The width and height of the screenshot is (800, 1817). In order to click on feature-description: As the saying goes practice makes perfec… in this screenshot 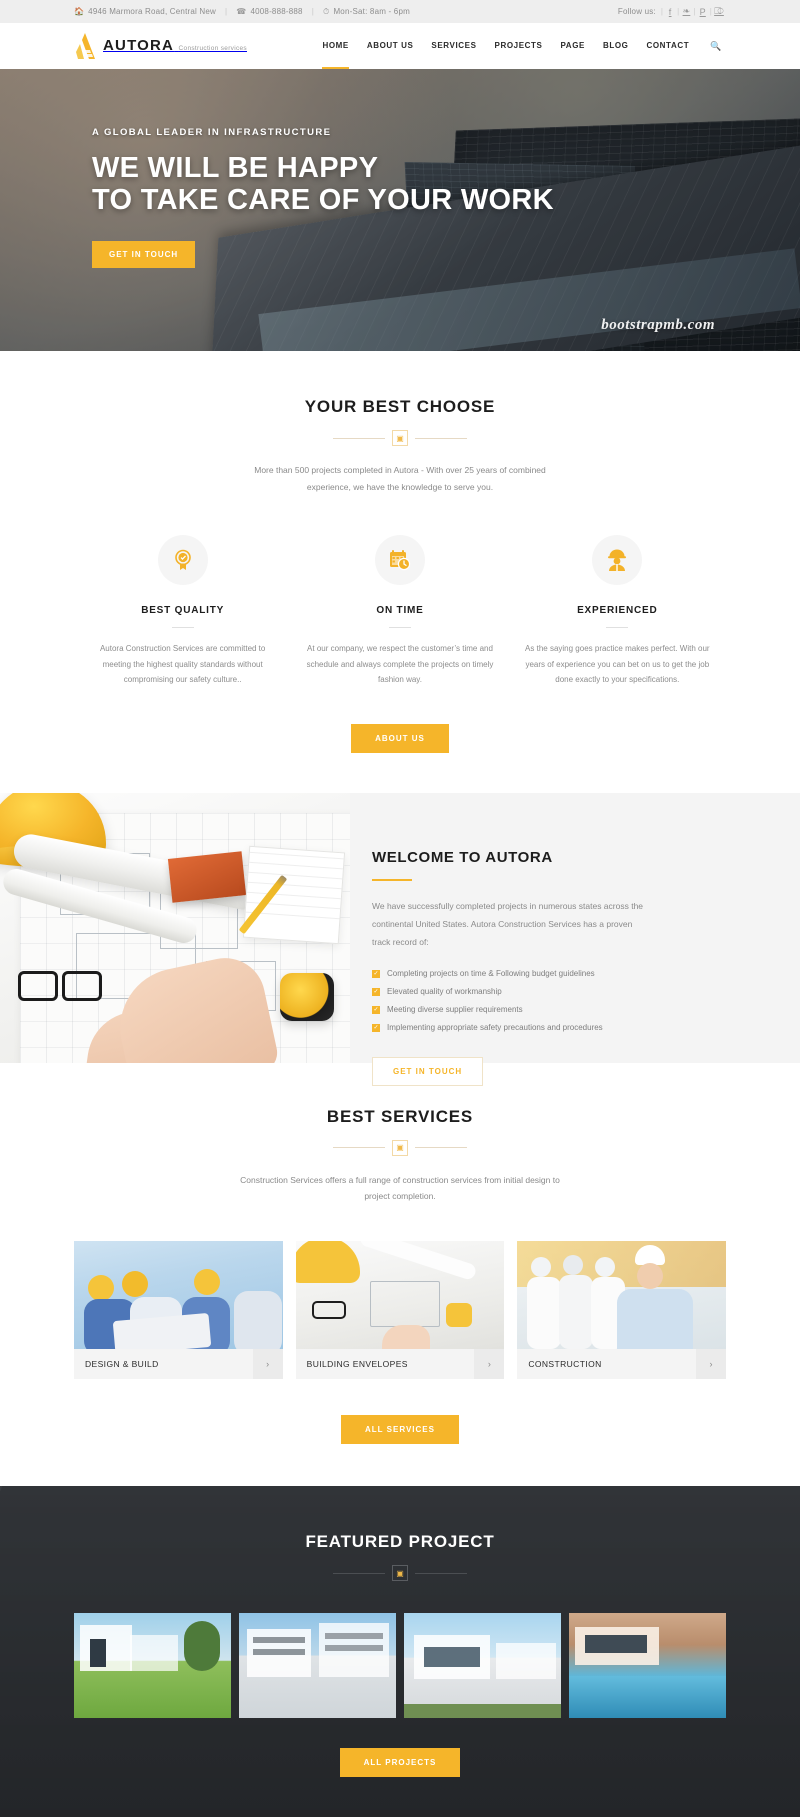, I will do `click(617, 664)`.